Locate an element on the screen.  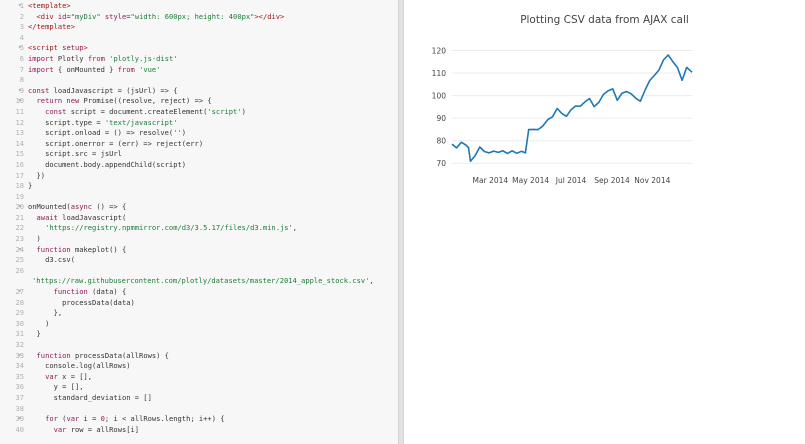
chart-grid is located at coordinates (572, 107).